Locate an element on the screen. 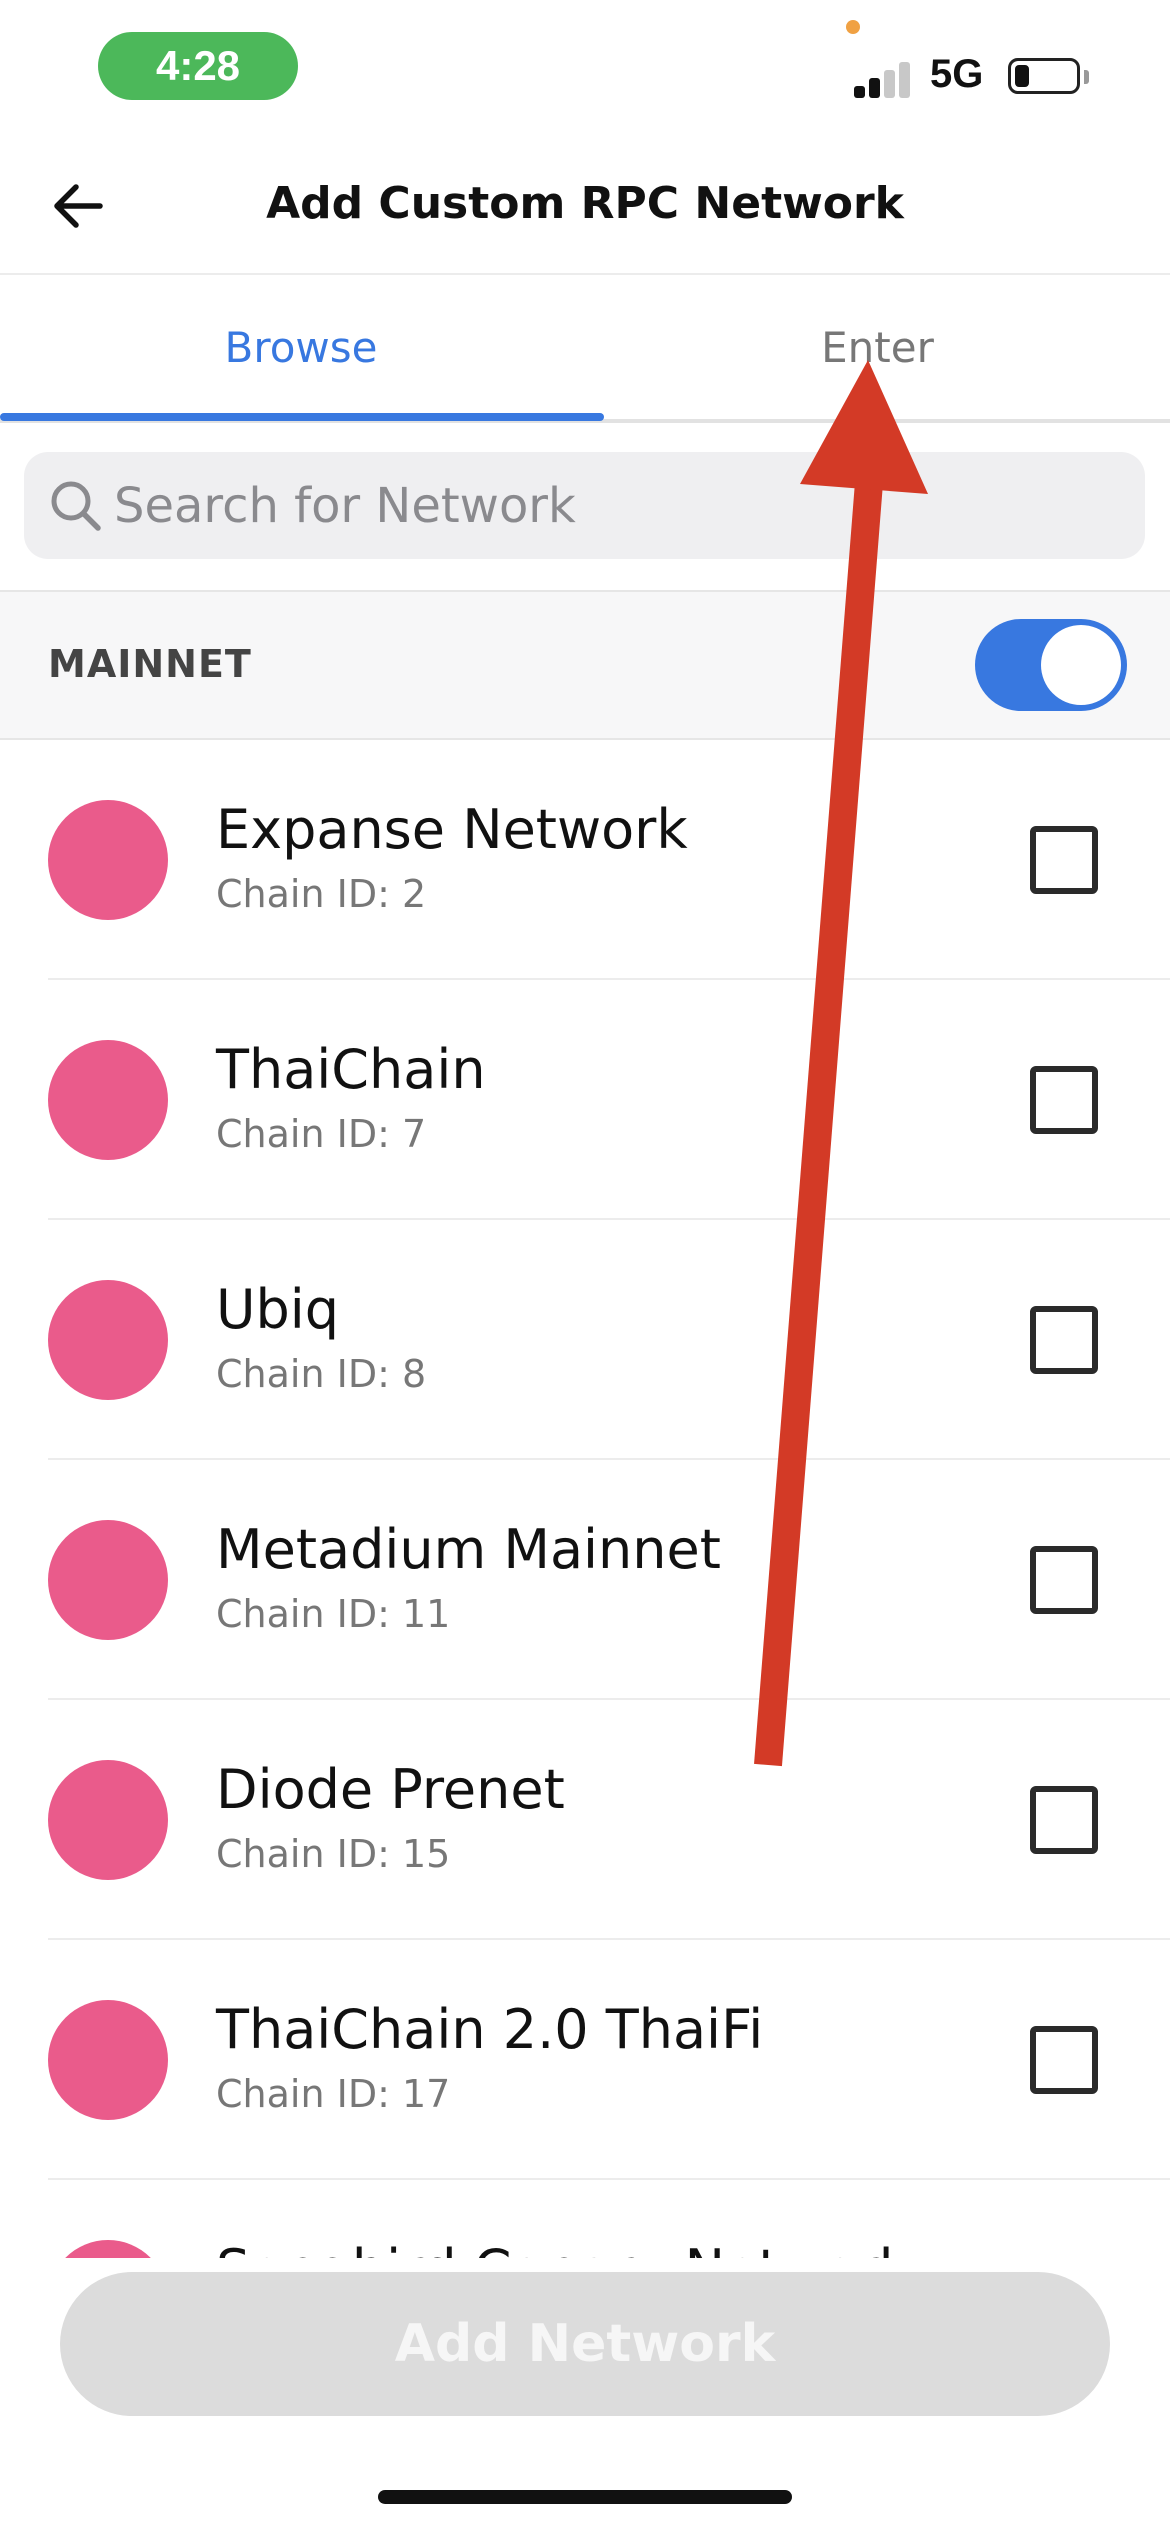  list-item: ThaiChain 2.0 ThaiFi Chain ID: 17 is located at coordinates (585, 2060).